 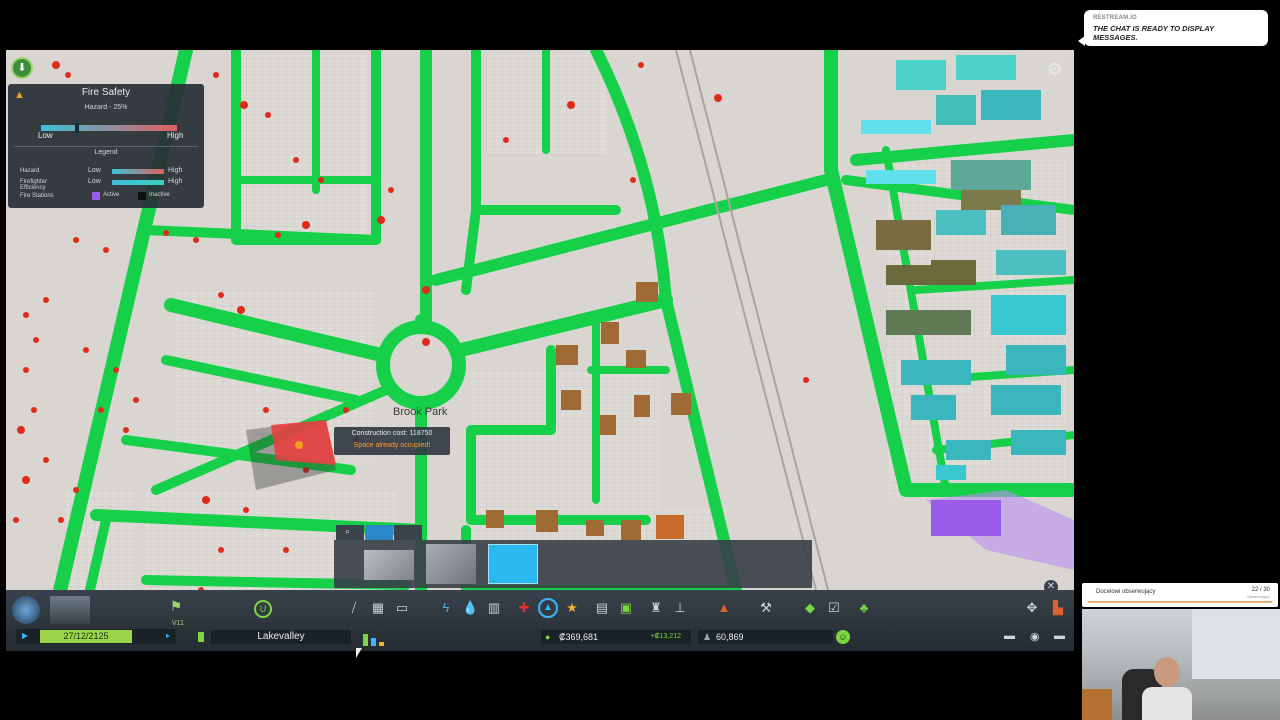 What do you see at coordinates (26, 610) in the screenshot?
I see `globe-icon` at bounding box center [26, 610].